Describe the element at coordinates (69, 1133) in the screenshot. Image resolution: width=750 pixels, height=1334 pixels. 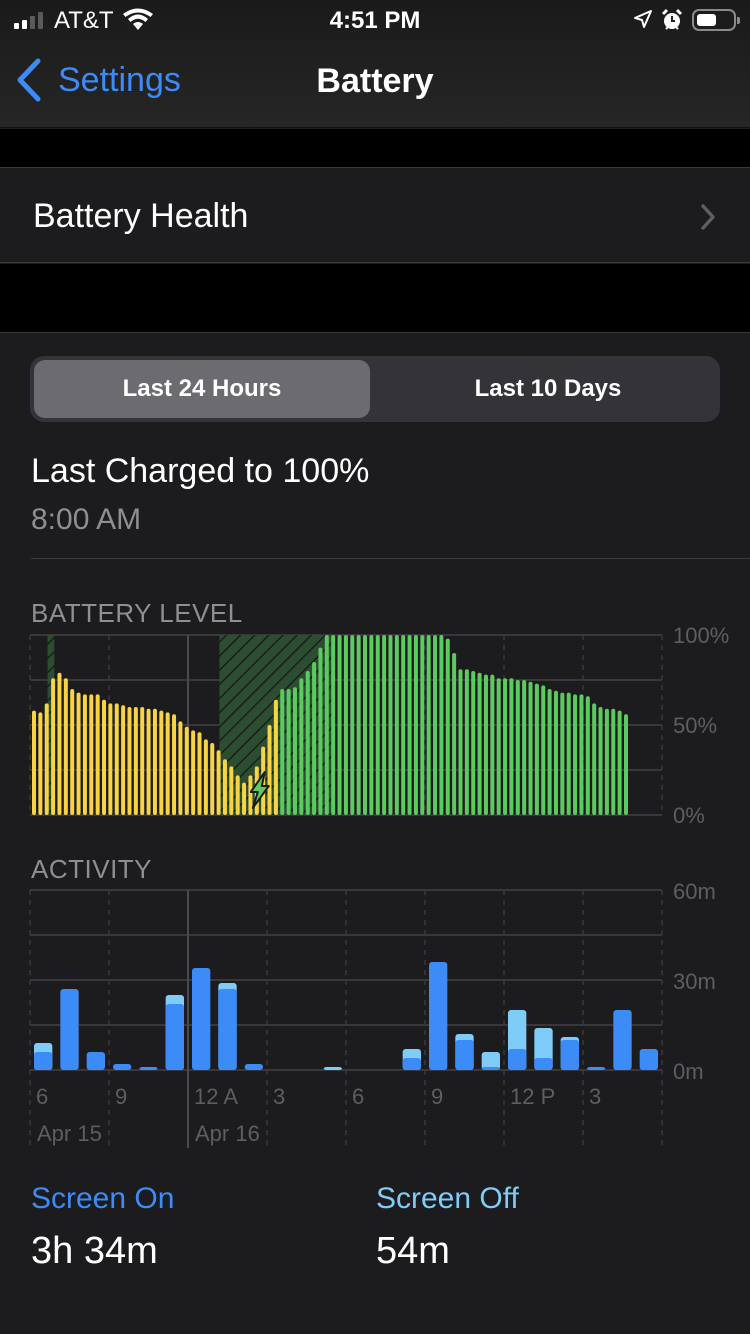
I see `date-label: Apr 15` at that location.